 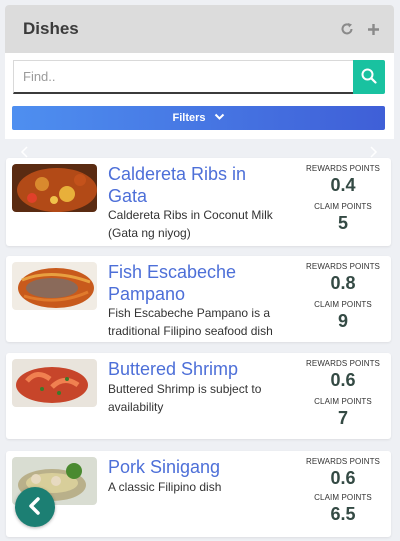 I want to click on header-actions, so click(x=360, y=29).